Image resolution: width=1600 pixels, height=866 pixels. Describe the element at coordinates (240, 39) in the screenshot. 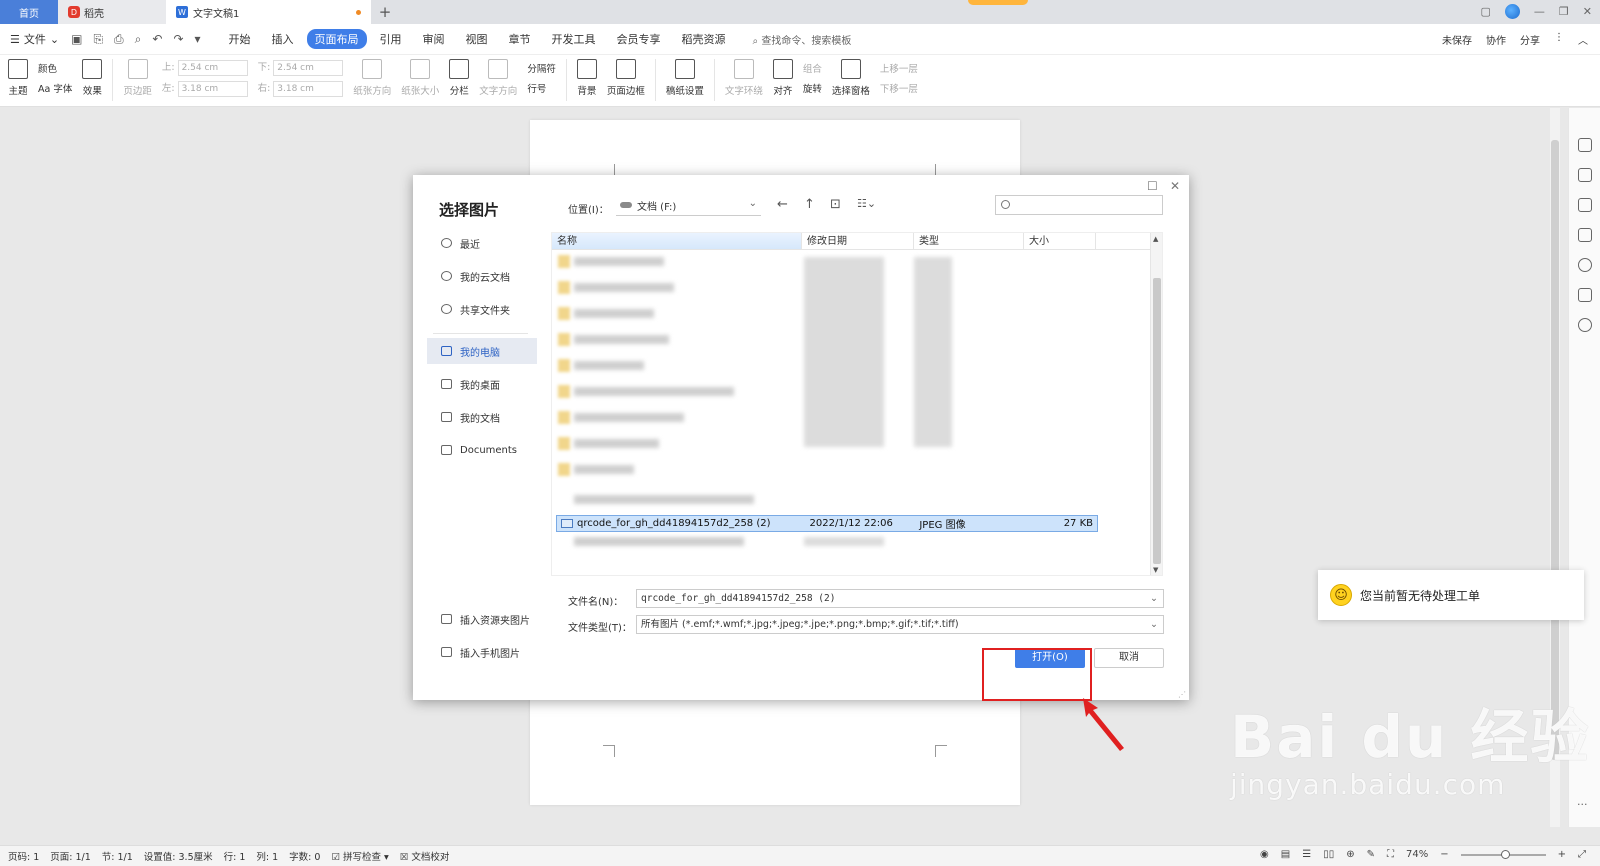

I see `menu-start: 开始` at that location.